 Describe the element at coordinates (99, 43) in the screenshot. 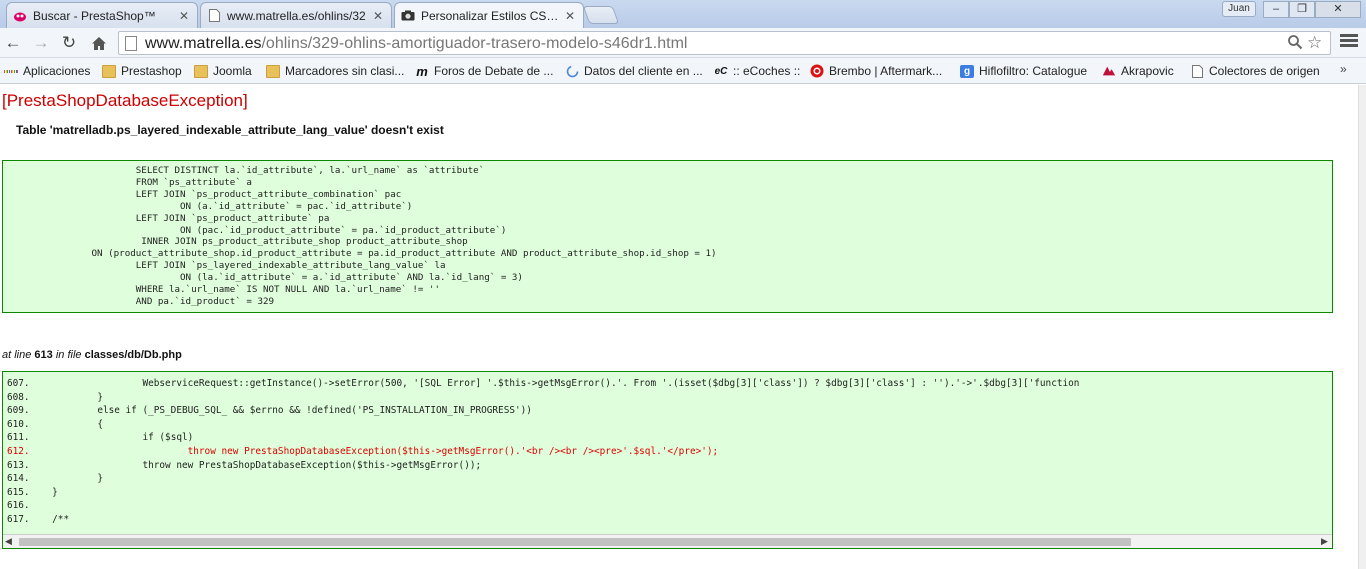

I see `home-icon` at that location.